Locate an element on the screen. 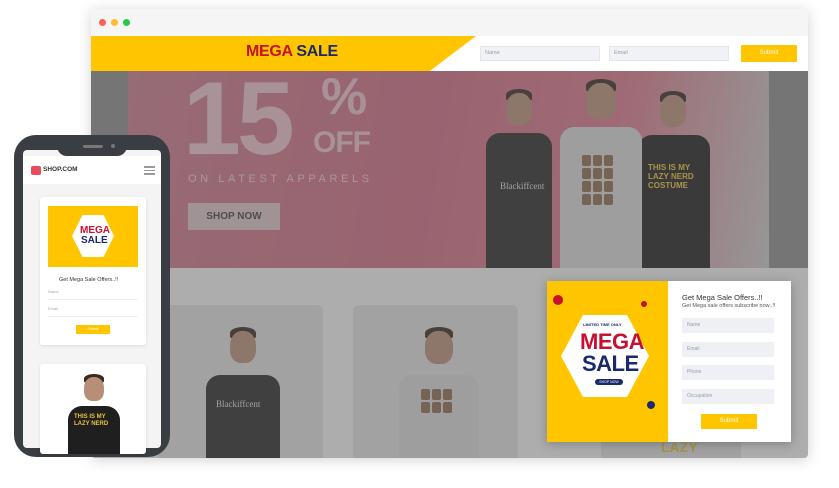 This screenshot has width=839, height=488. phone-speaker is located at coordinates (93, 146).